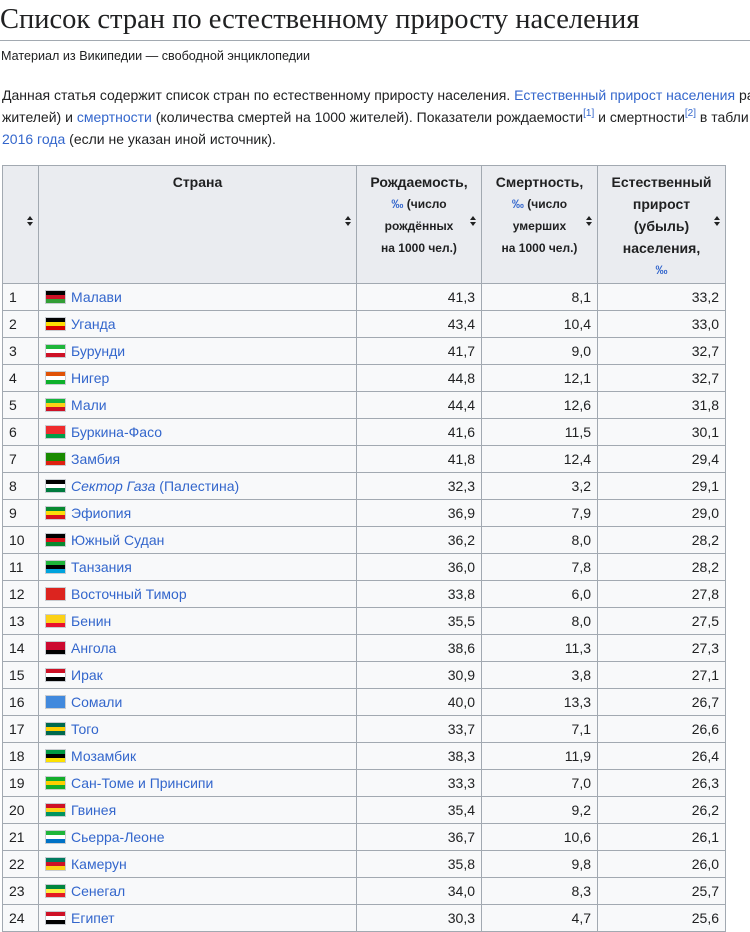 This screenshot has height=932, width=750. What do you see at coordinates (419, 486) in the screenshot?
I see `birth-rate-cell: 32,3` at bounding box center [419, 486].